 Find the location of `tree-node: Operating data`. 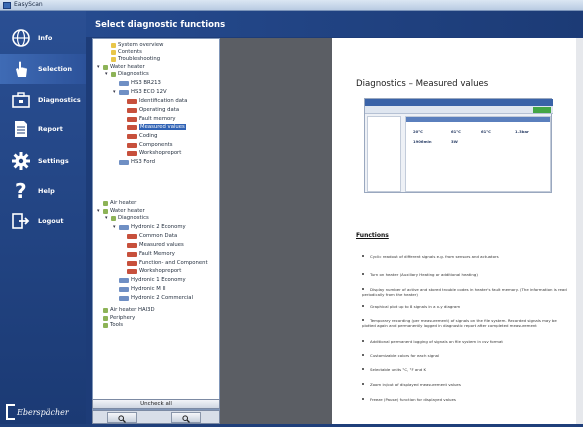

tree-node: Operating data is located at coordinates (150, 110).